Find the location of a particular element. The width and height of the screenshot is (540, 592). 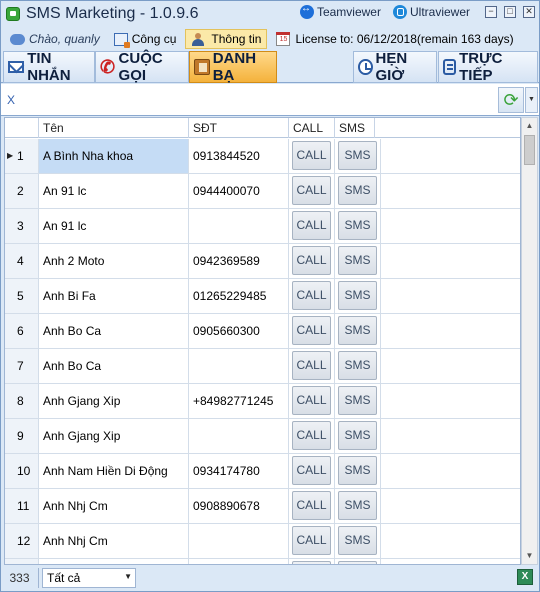

table-row: 1A Bình Nha khoa0913844520CALLSMS is located at coordinates (262, 156).